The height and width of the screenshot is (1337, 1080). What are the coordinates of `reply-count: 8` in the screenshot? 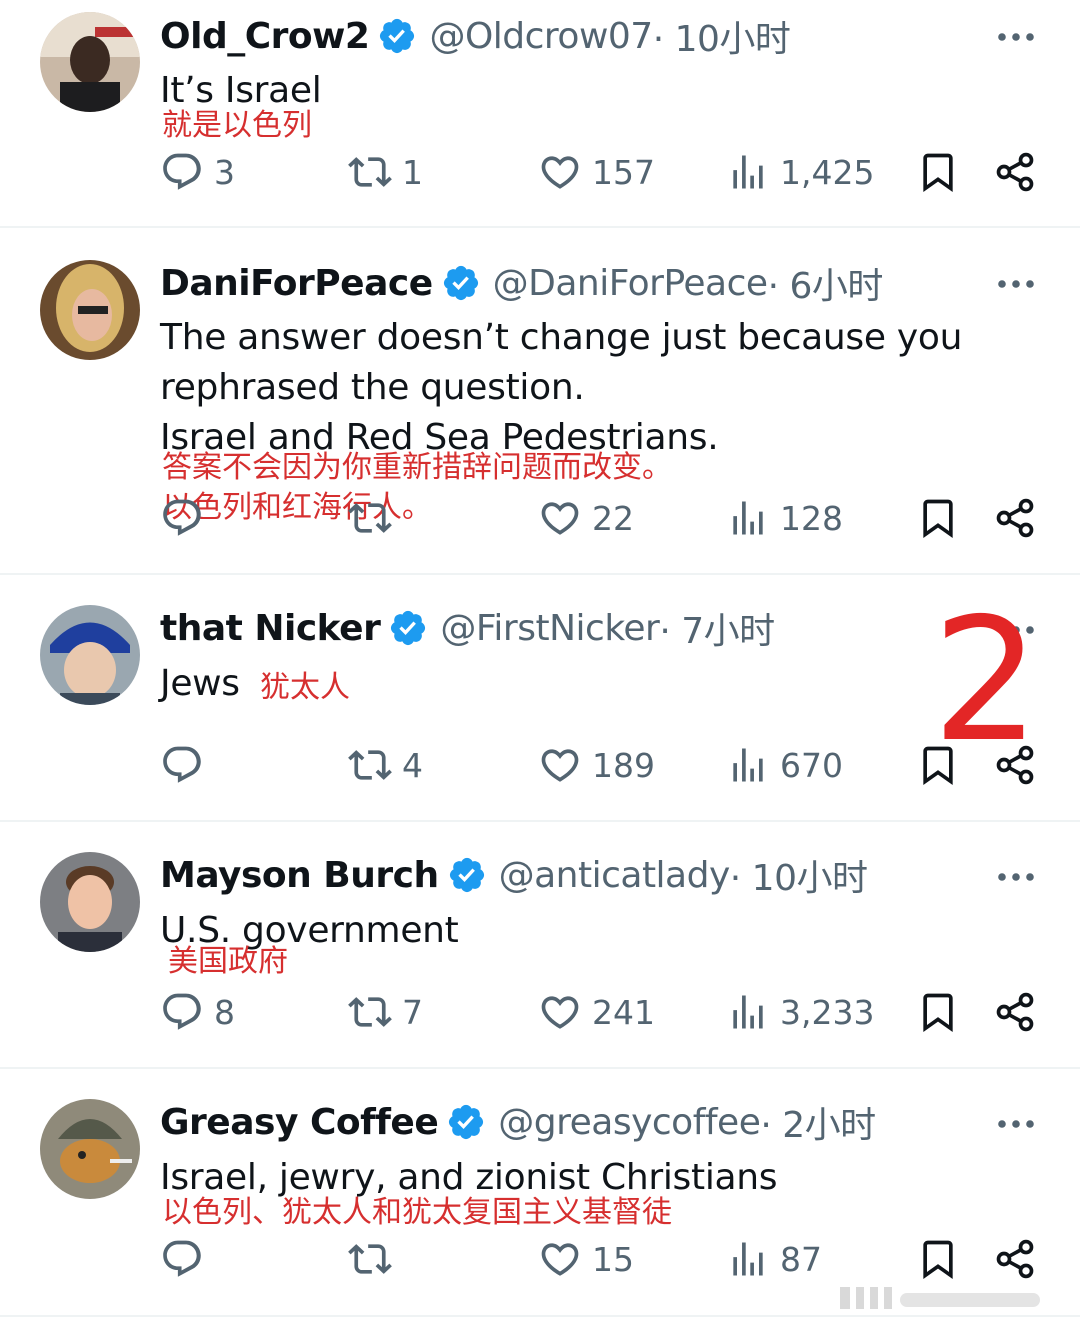 It's located at (224, 1012).